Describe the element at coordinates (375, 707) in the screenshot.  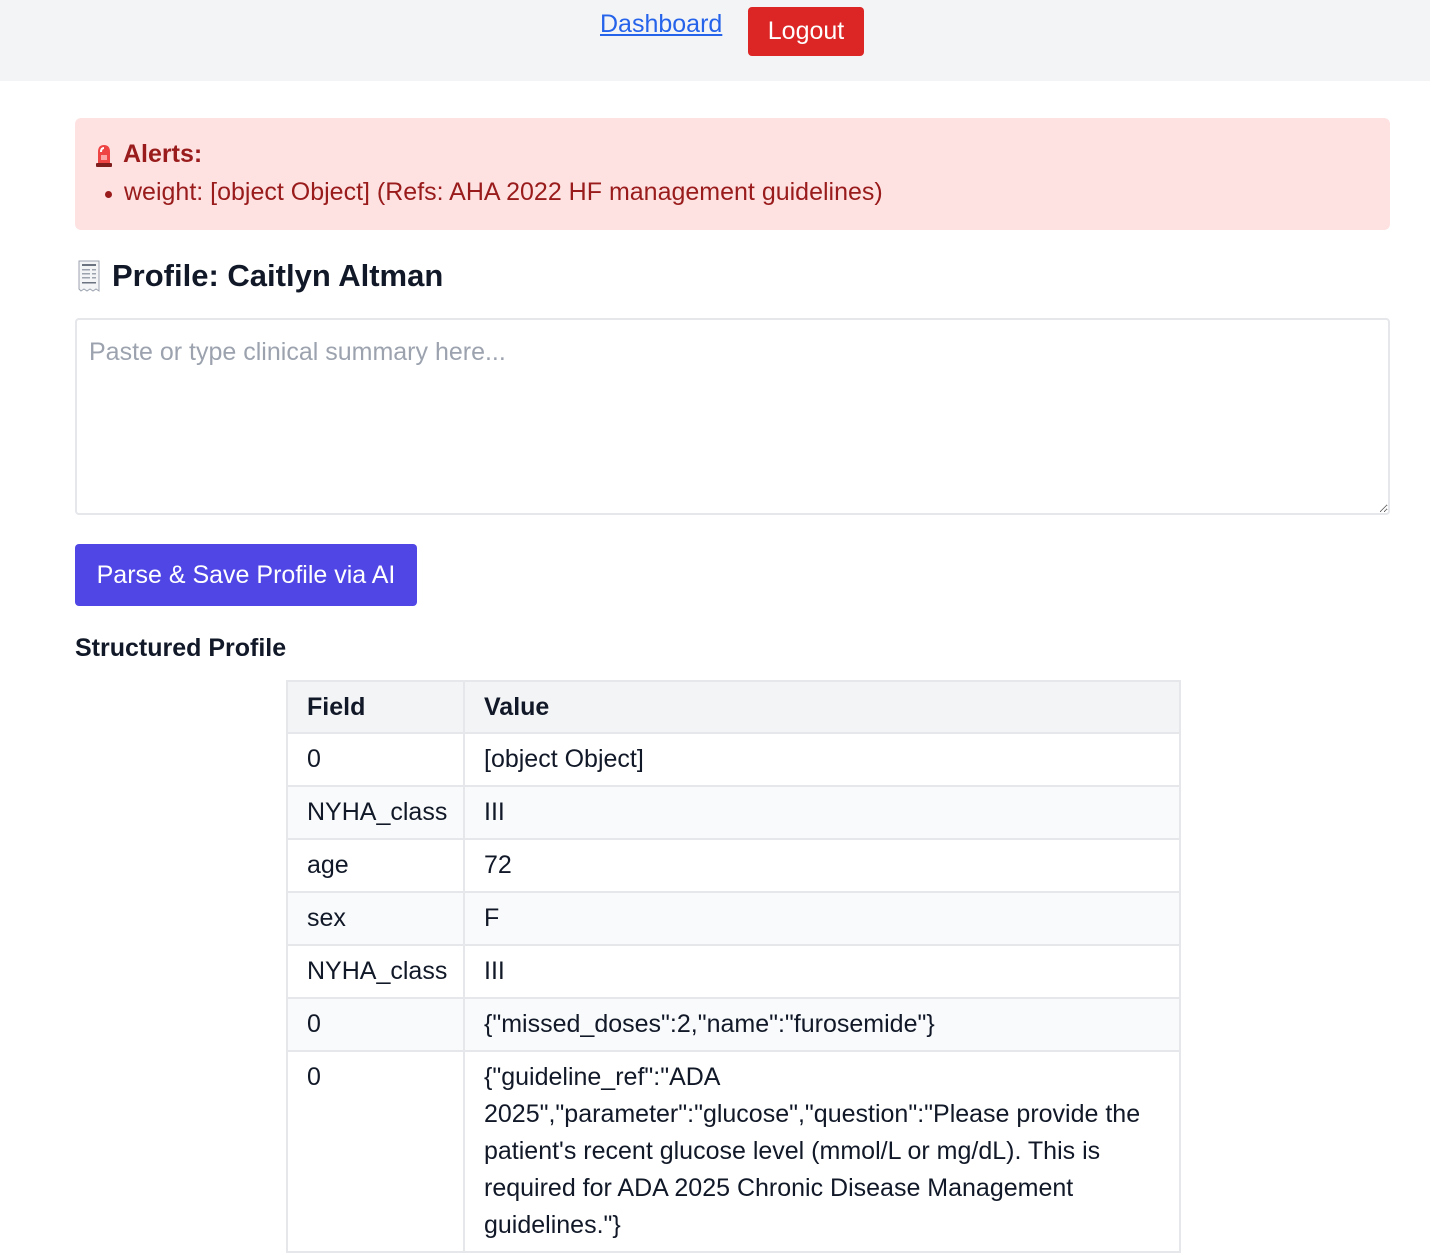
I see `header-field: Field` at that location.